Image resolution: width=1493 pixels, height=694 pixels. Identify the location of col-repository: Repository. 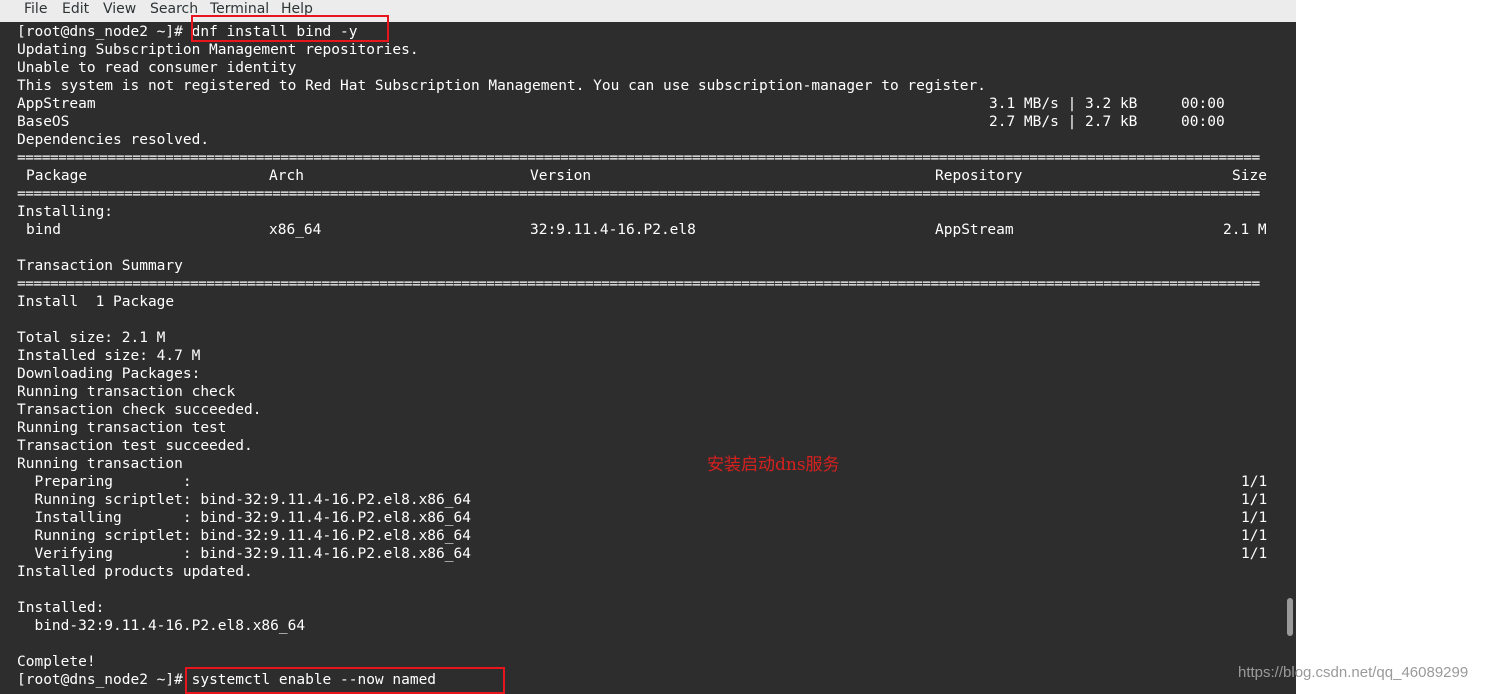
(979, 176).